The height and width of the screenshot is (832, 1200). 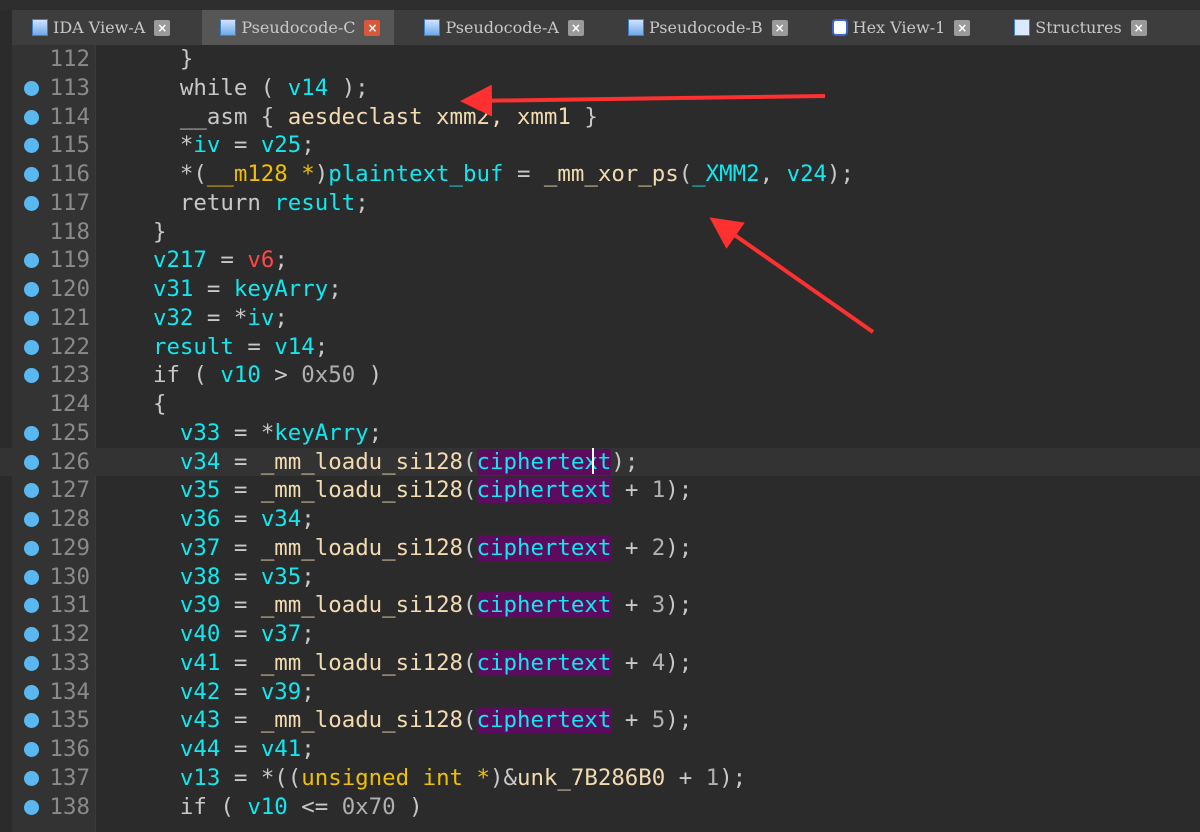 What do you see at coordinates (600, 203) in the screenshot?
I see `code-line: 117 return result;` at bounding box center [600, 203].